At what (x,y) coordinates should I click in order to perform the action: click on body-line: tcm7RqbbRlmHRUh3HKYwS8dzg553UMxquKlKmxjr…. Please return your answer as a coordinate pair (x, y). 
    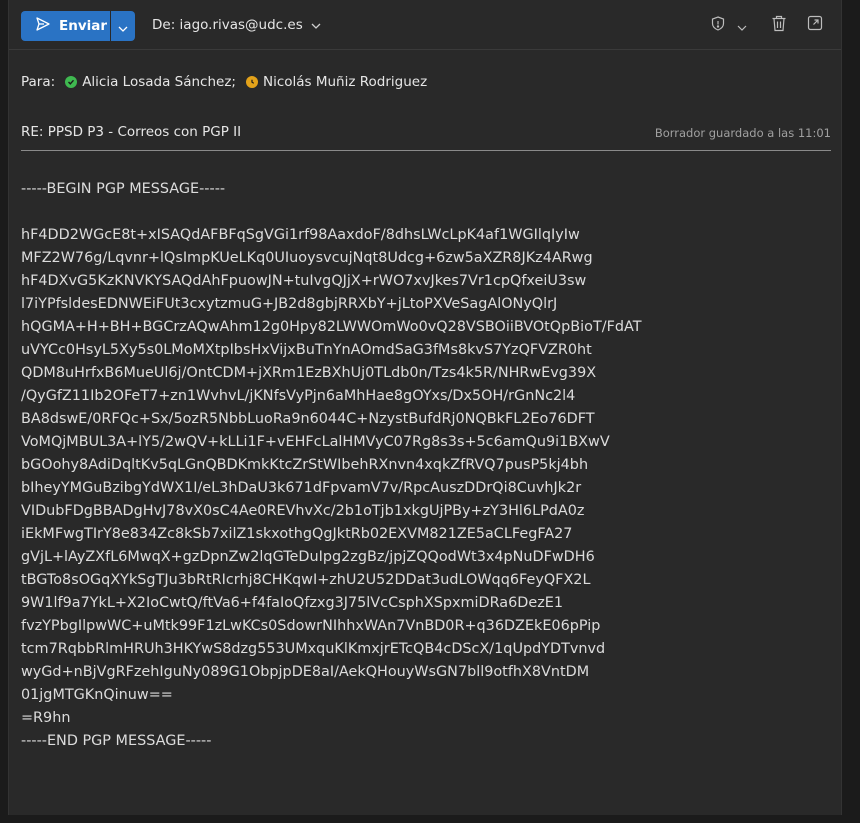
    Looking at the image, I should click on (313, 649).